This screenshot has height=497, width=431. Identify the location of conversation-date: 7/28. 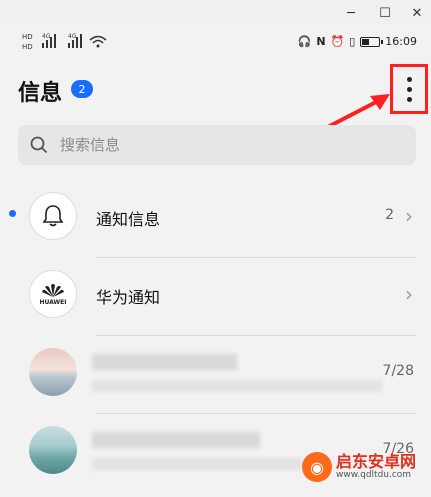
(398, 371).